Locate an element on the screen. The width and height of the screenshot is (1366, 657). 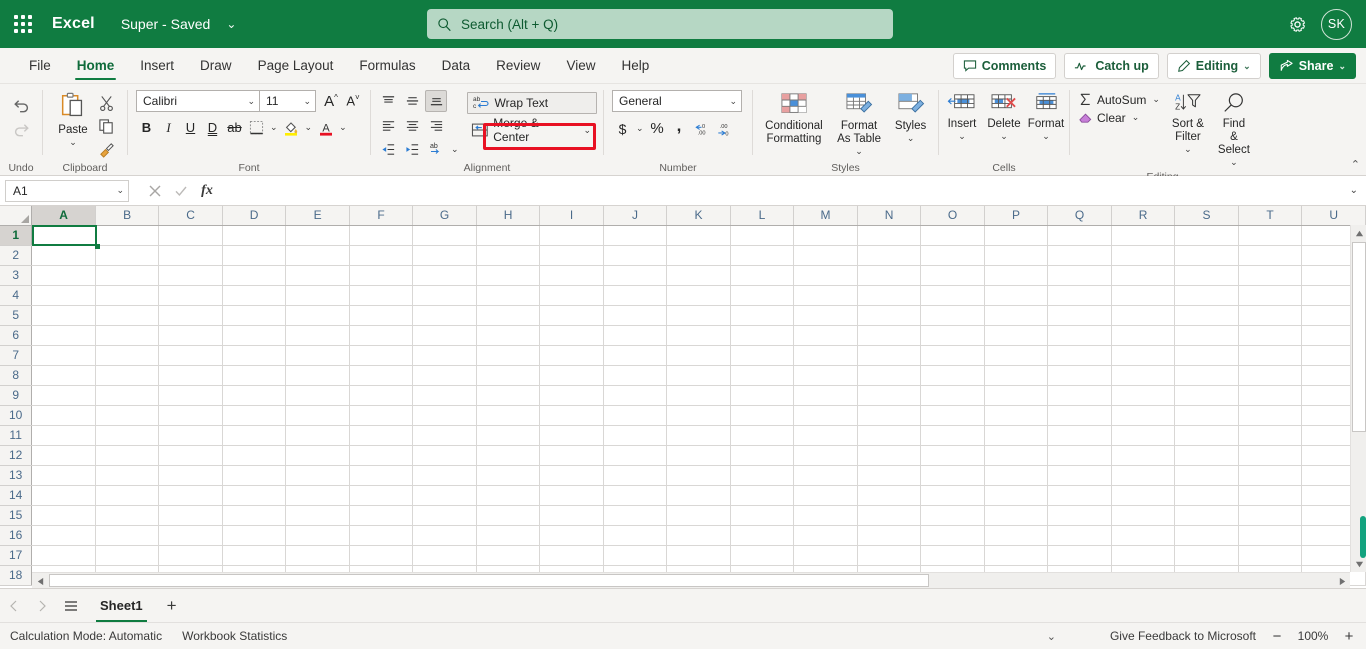
cell-Q9 is located at coordinates (1079, 395).